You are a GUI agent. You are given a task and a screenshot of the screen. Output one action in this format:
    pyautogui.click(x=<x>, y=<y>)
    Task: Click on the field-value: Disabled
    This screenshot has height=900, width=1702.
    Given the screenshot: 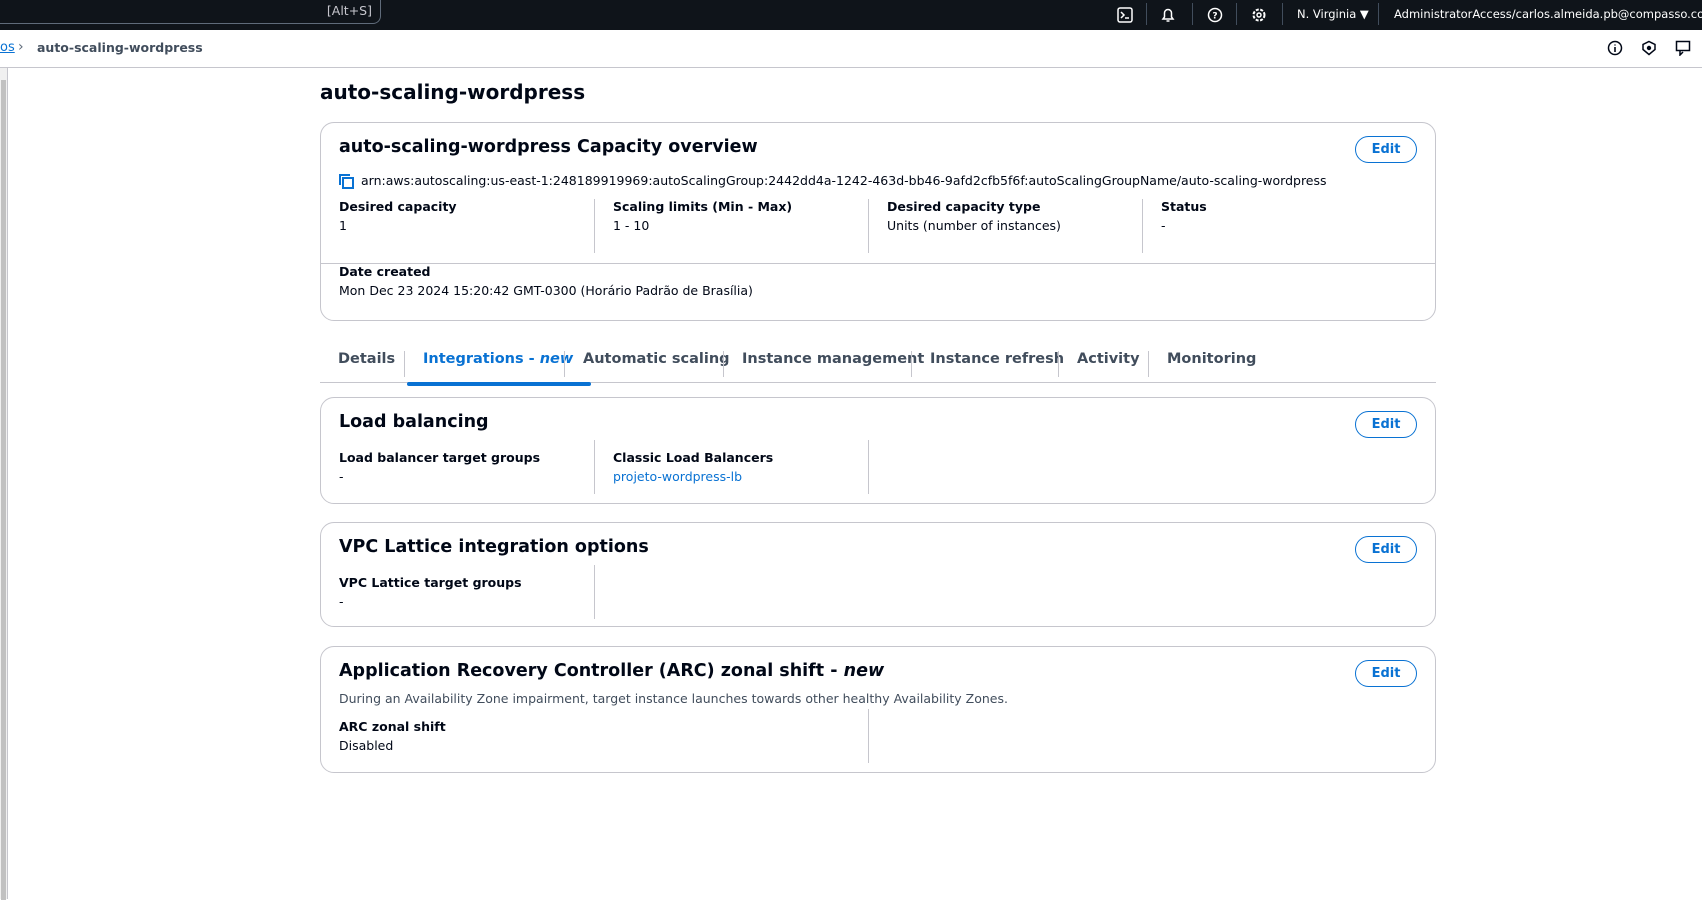 What is the action you would take?
    pyautogui.click(x=366, y=745)
    